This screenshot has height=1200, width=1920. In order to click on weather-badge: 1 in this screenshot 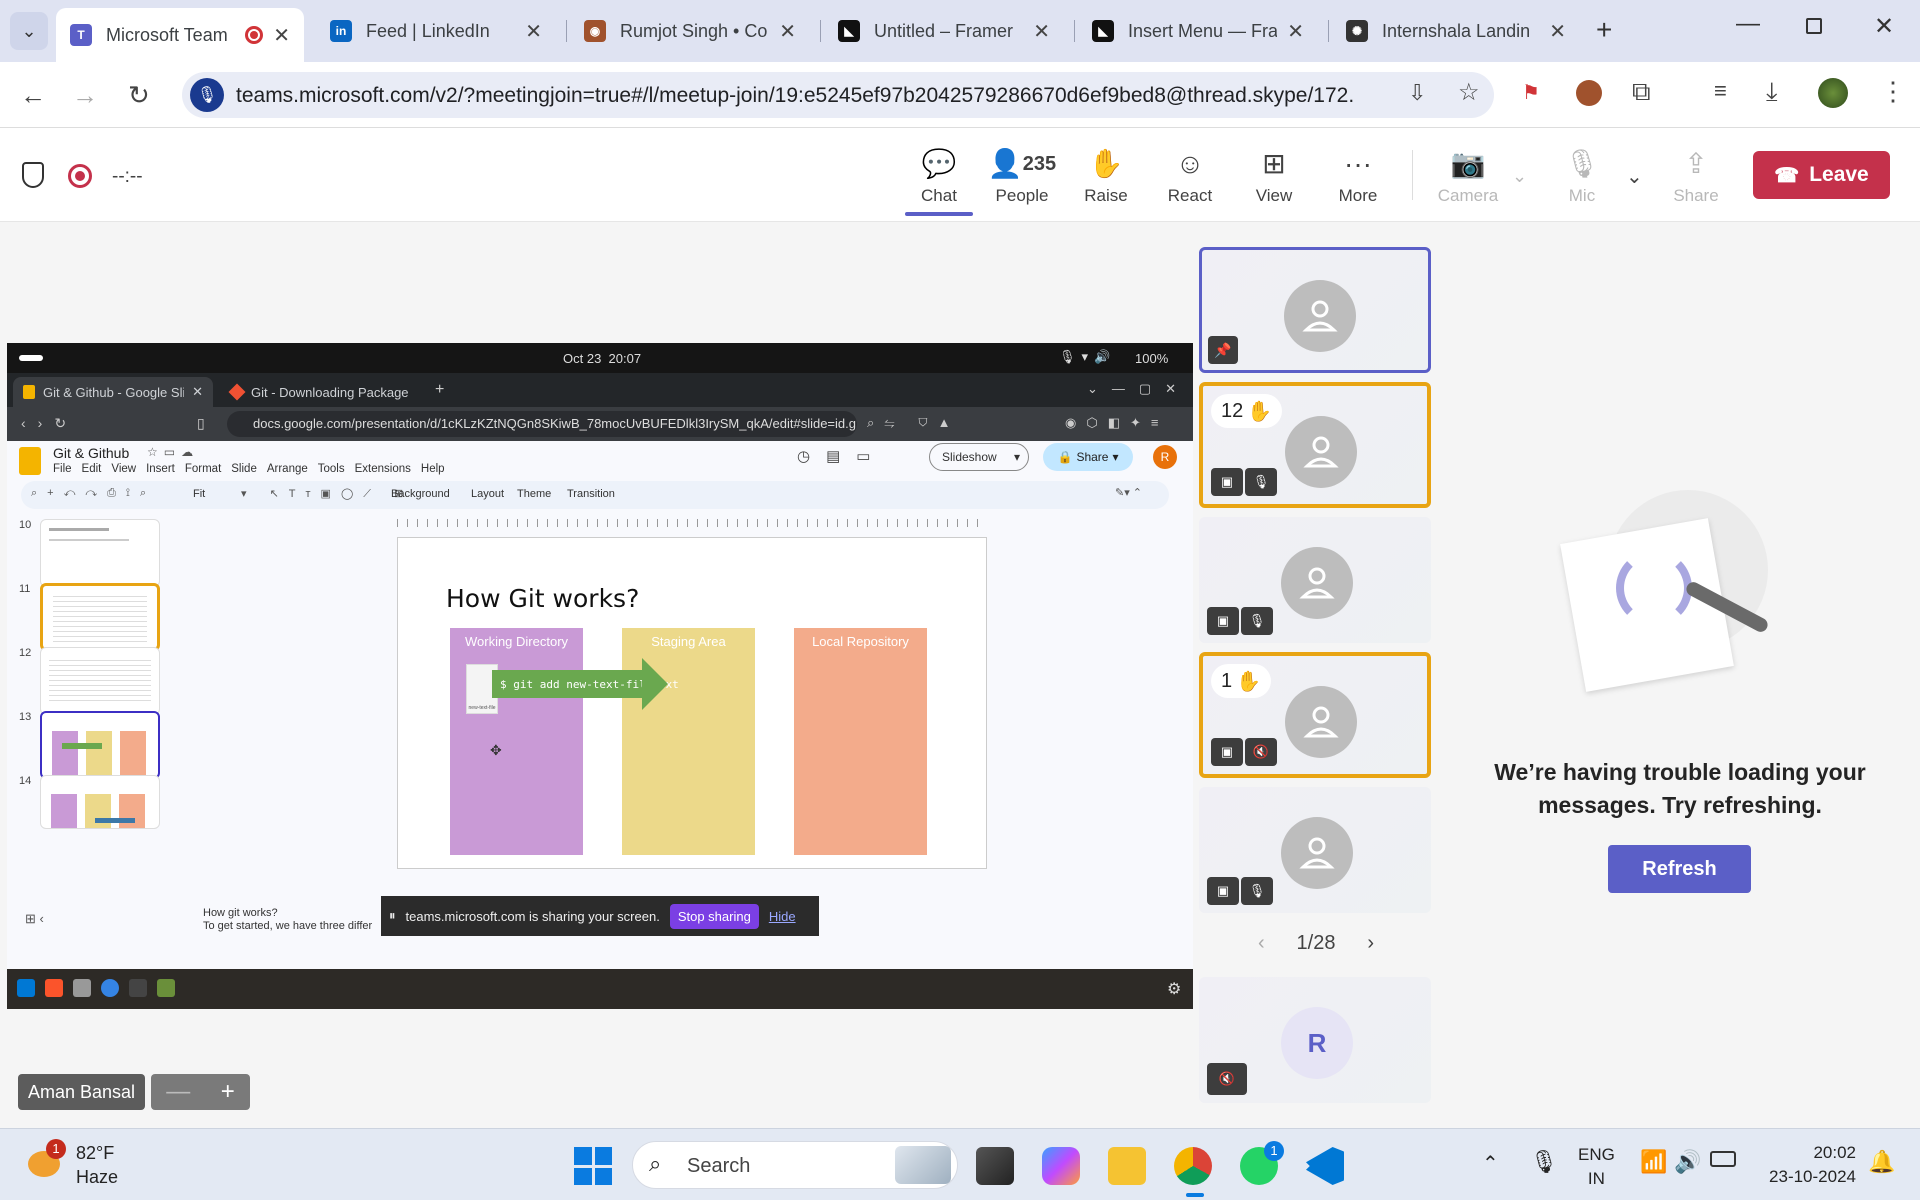, I will do `click(56, 1149)`.